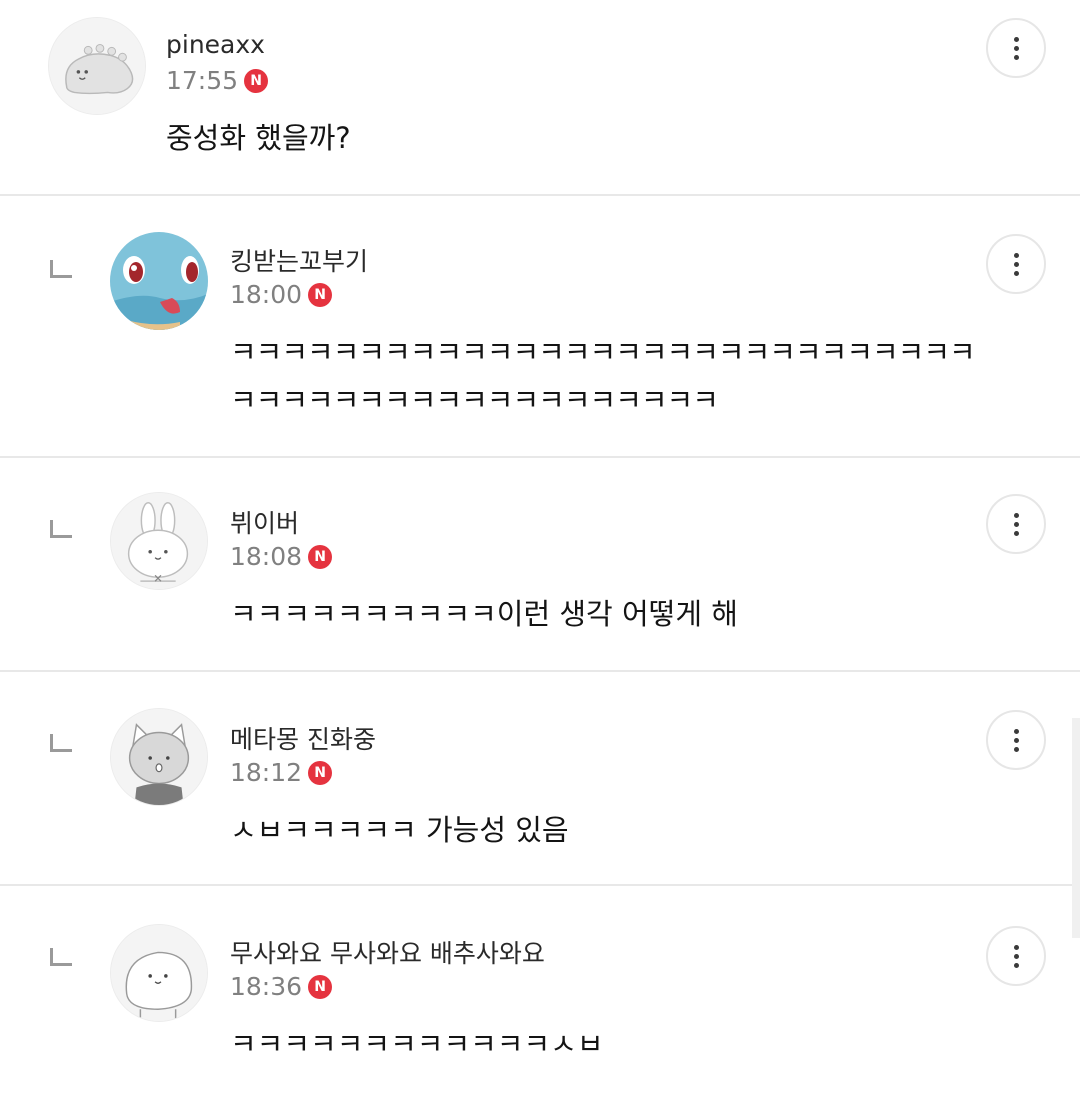 This screenshot has height=1107, width=1080. I want to click on comment-time: 18:00, so click(266, 294).